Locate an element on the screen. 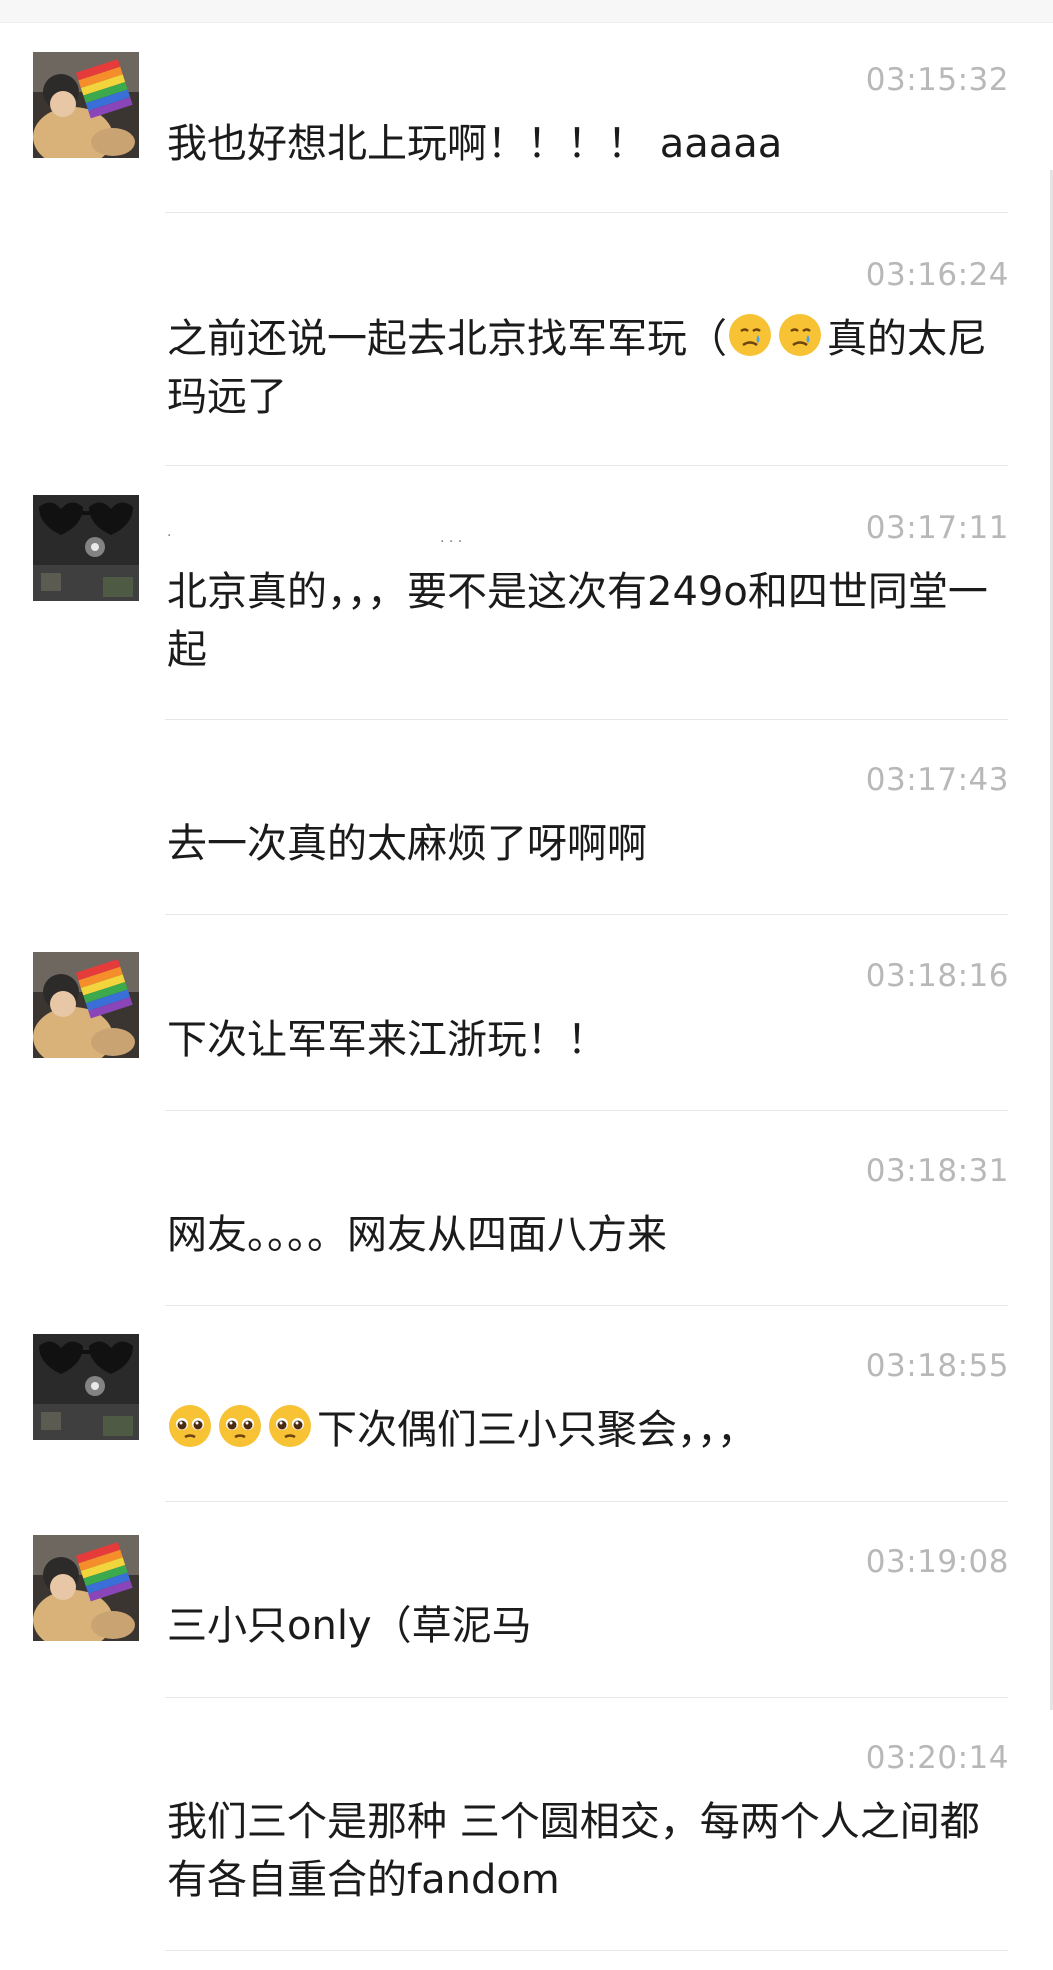 The width and height of the screenshot is (1053, 1970). message-timestamp: 03:20:14 is located at coordinates (937, 1758).